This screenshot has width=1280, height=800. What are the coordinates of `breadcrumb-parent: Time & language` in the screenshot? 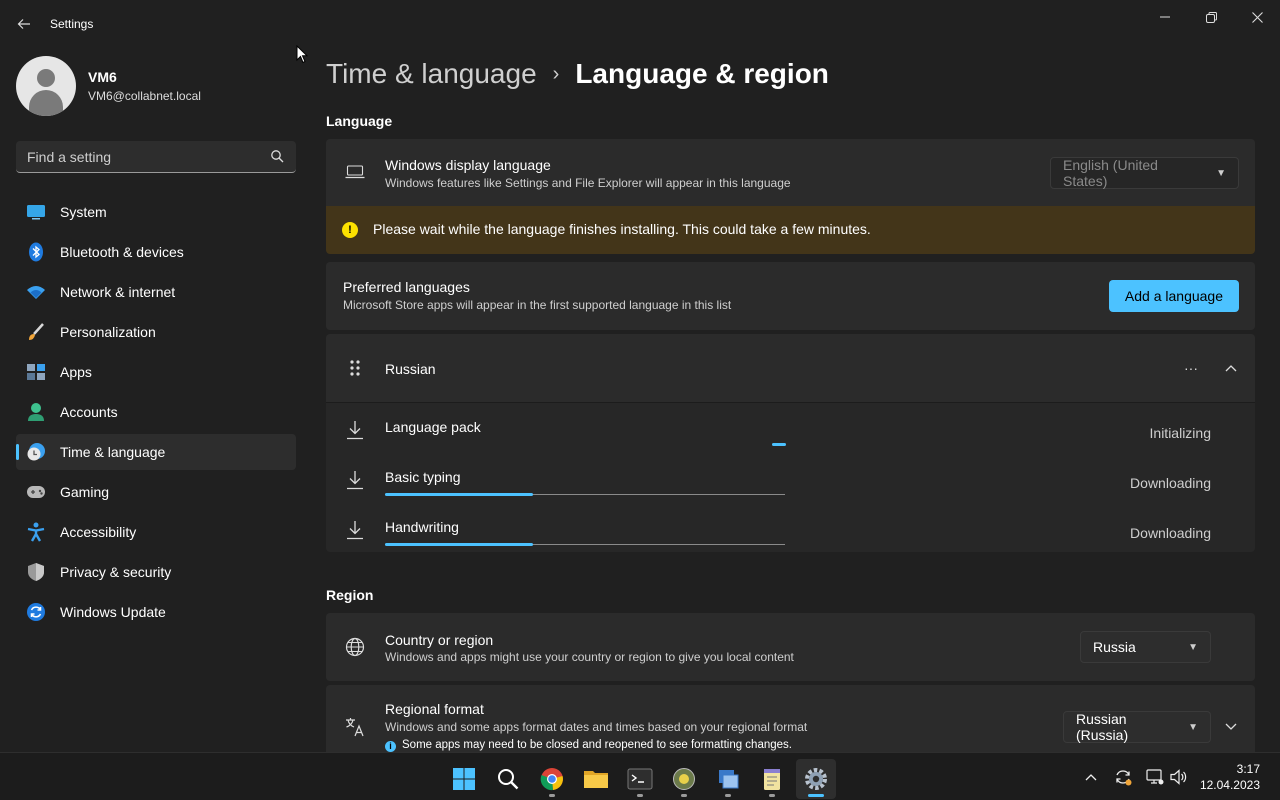 It's located at (431, 74).